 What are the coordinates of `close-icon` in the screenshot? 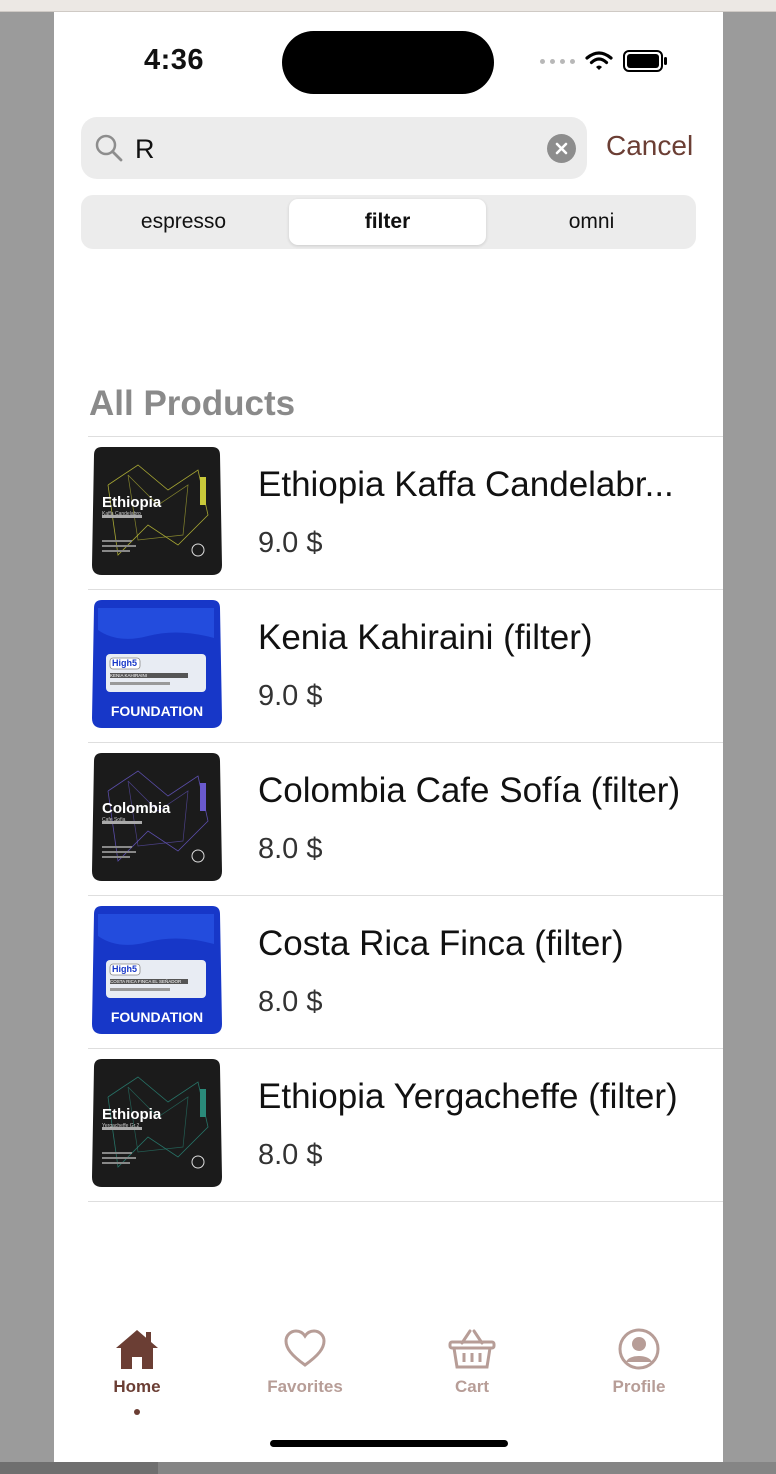 It's located at (561, 148).